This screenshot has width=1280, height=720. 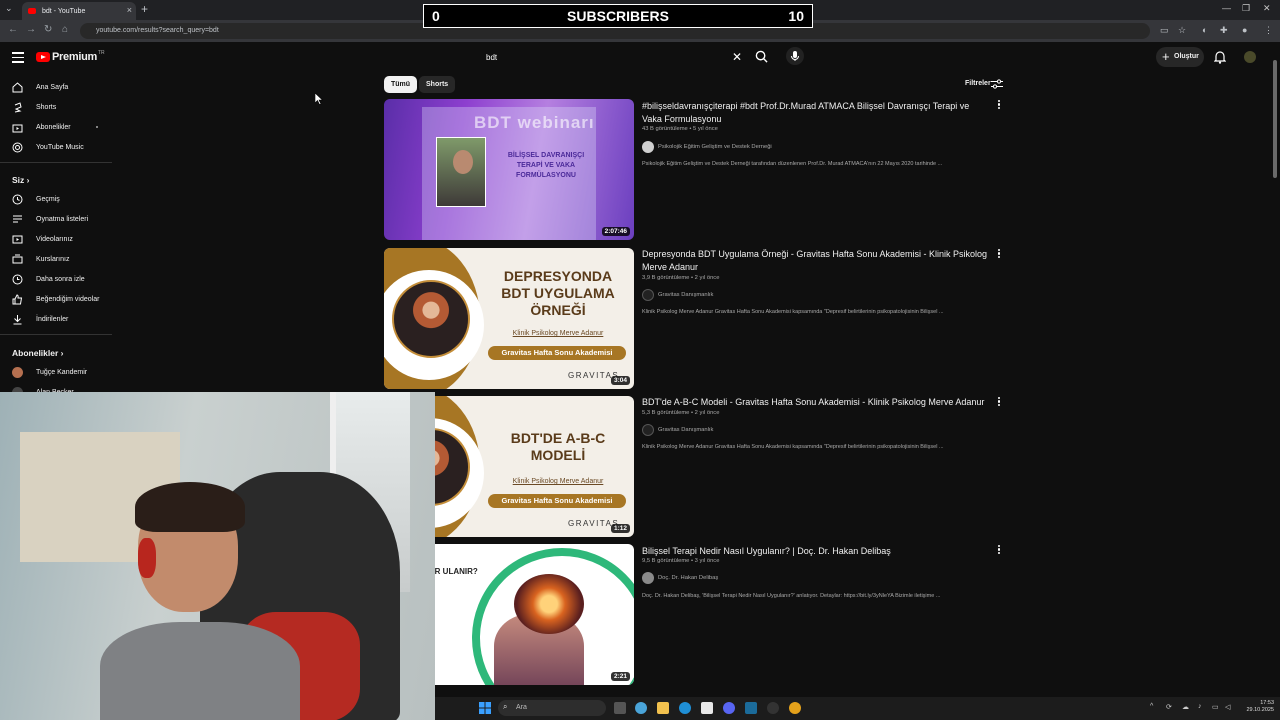 What do you see at coordinates (1275, 369) in the screenshot?
I see `page-scrollbar` at bounding box center [1275, 369].